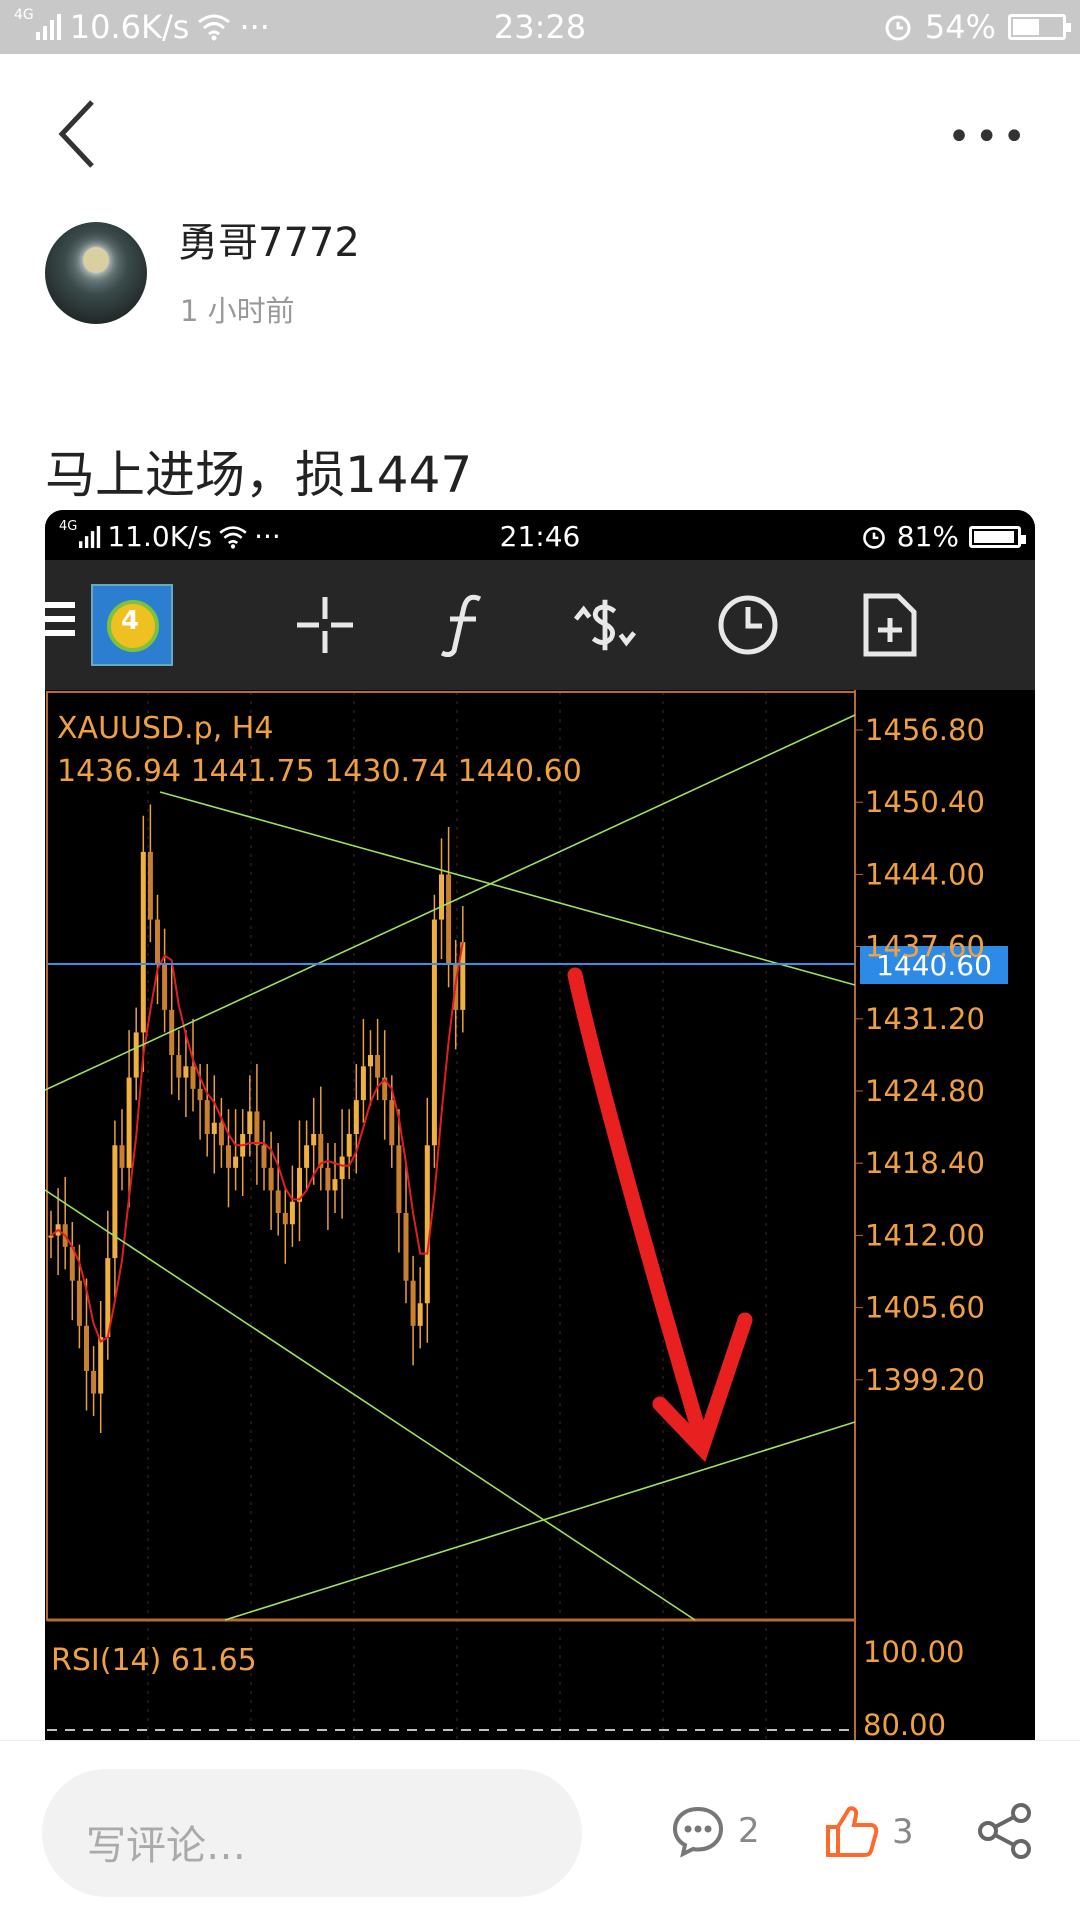 The width and height of the screenshot is (1080, 1920). I want to click on likes-count: 3, so click(903, 1832).